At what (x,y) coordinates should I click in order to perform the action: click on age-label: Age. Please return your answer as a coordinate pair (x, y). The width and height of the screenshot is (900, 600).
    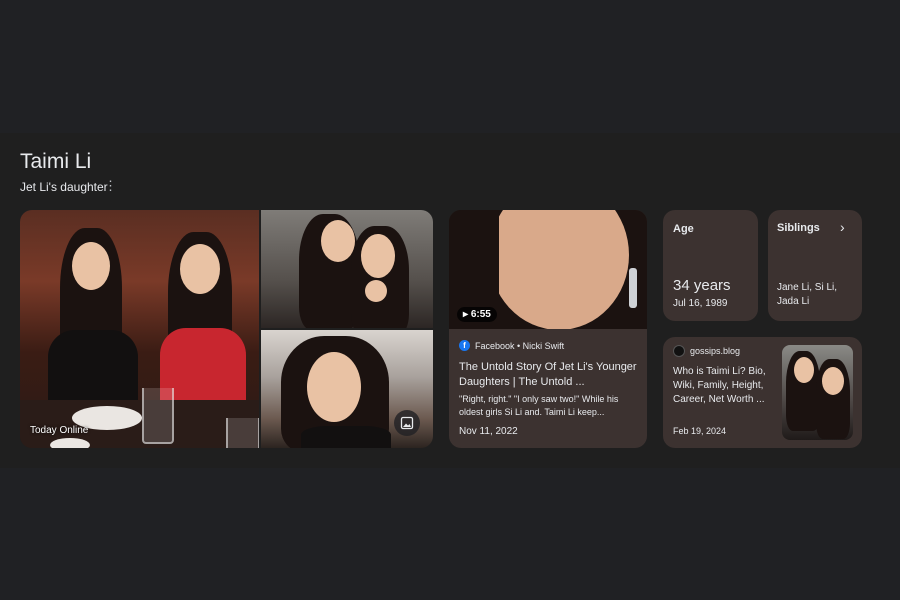
    Looking at the image, I should click on (683, 229).